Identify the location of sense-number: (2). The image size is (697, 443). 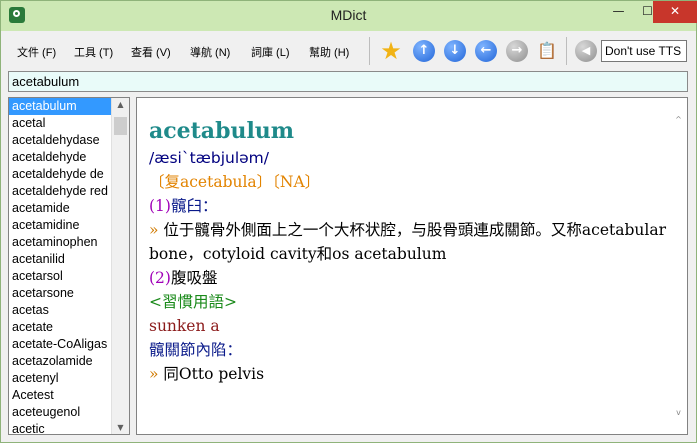
(160, 278).